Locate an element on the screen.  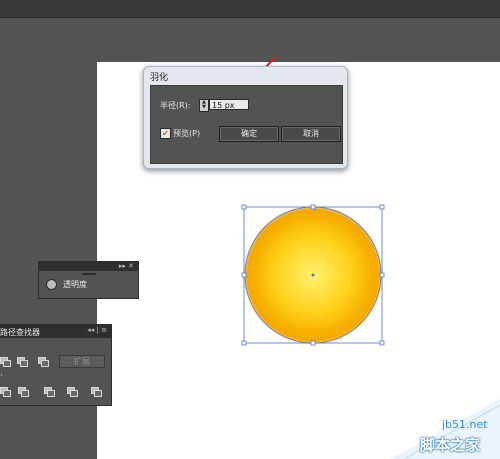
shape-mode-exclude-icon is located at coordinates (43, 362).